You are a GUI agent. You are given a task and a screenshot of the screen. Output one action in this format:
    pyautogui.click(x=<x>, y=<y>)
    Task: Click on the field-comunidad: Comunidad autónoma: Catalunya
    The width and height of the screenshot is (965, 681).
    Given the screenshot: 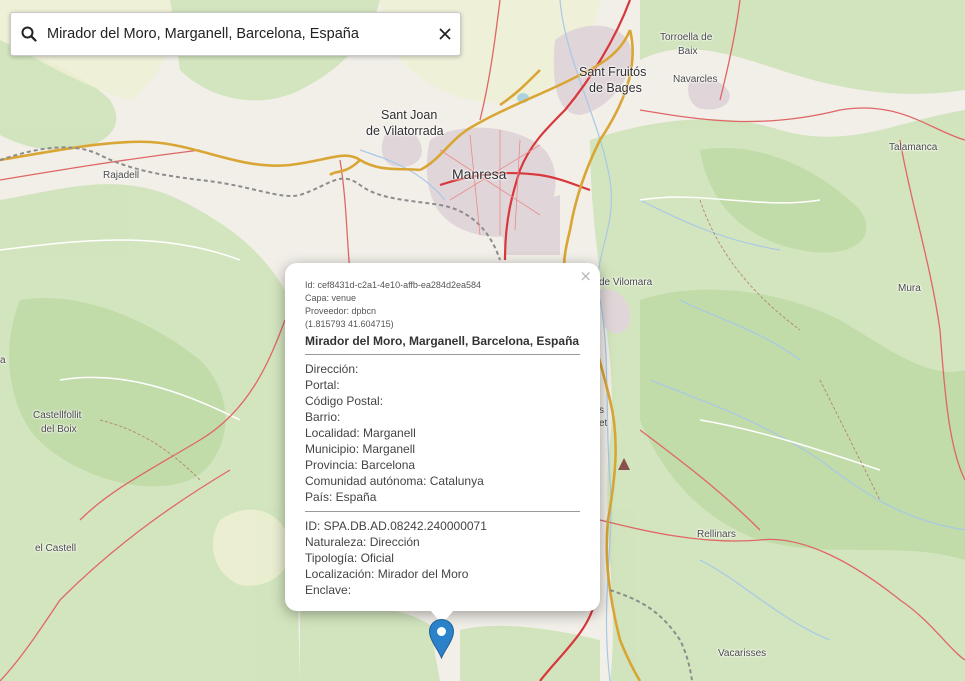 What is the action you would take?
    pyautogui.click(x=394, y=481)
    